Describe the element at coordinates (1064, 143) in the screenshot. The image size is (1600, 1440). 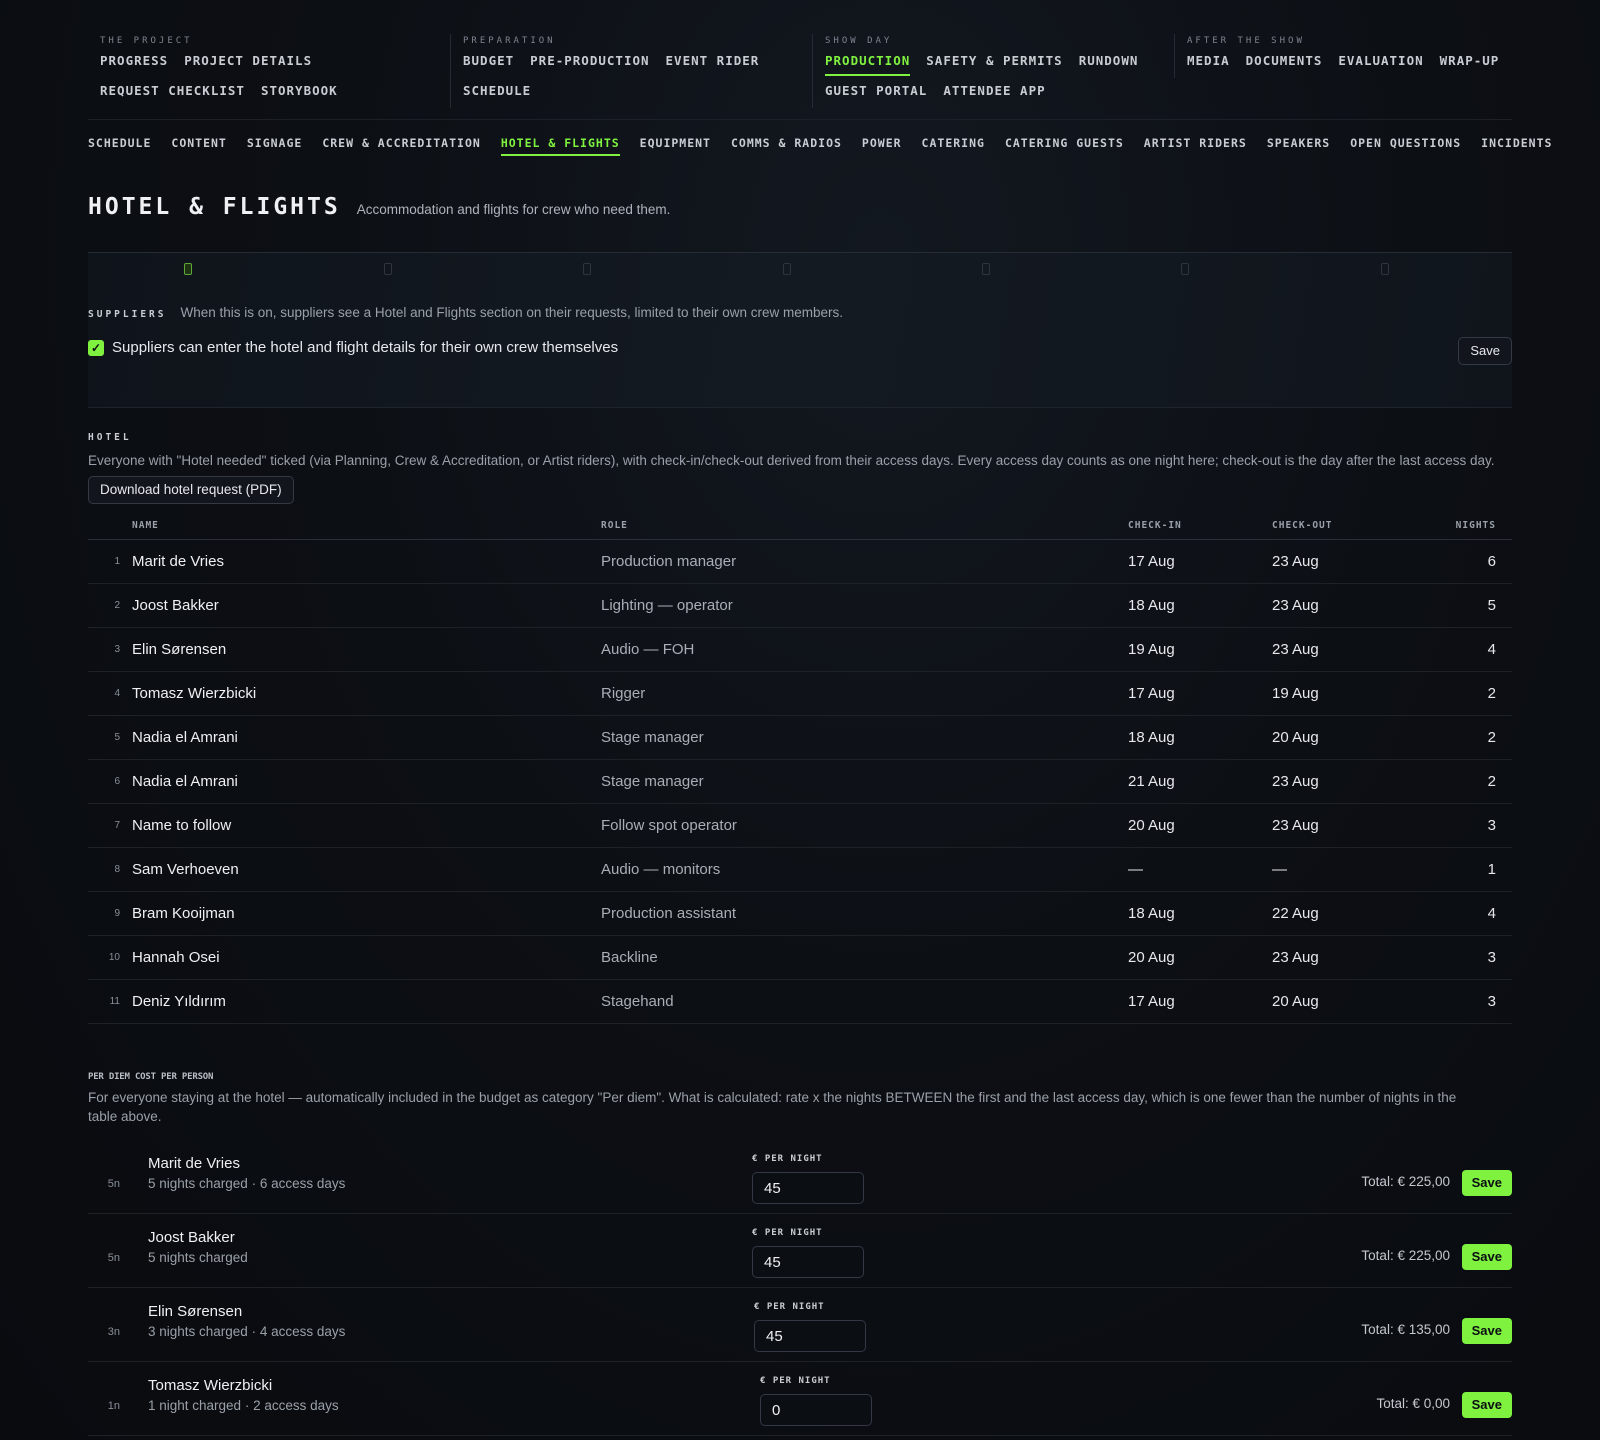
I see `tab-catering-guests: CATERING GUESTS` at that location.